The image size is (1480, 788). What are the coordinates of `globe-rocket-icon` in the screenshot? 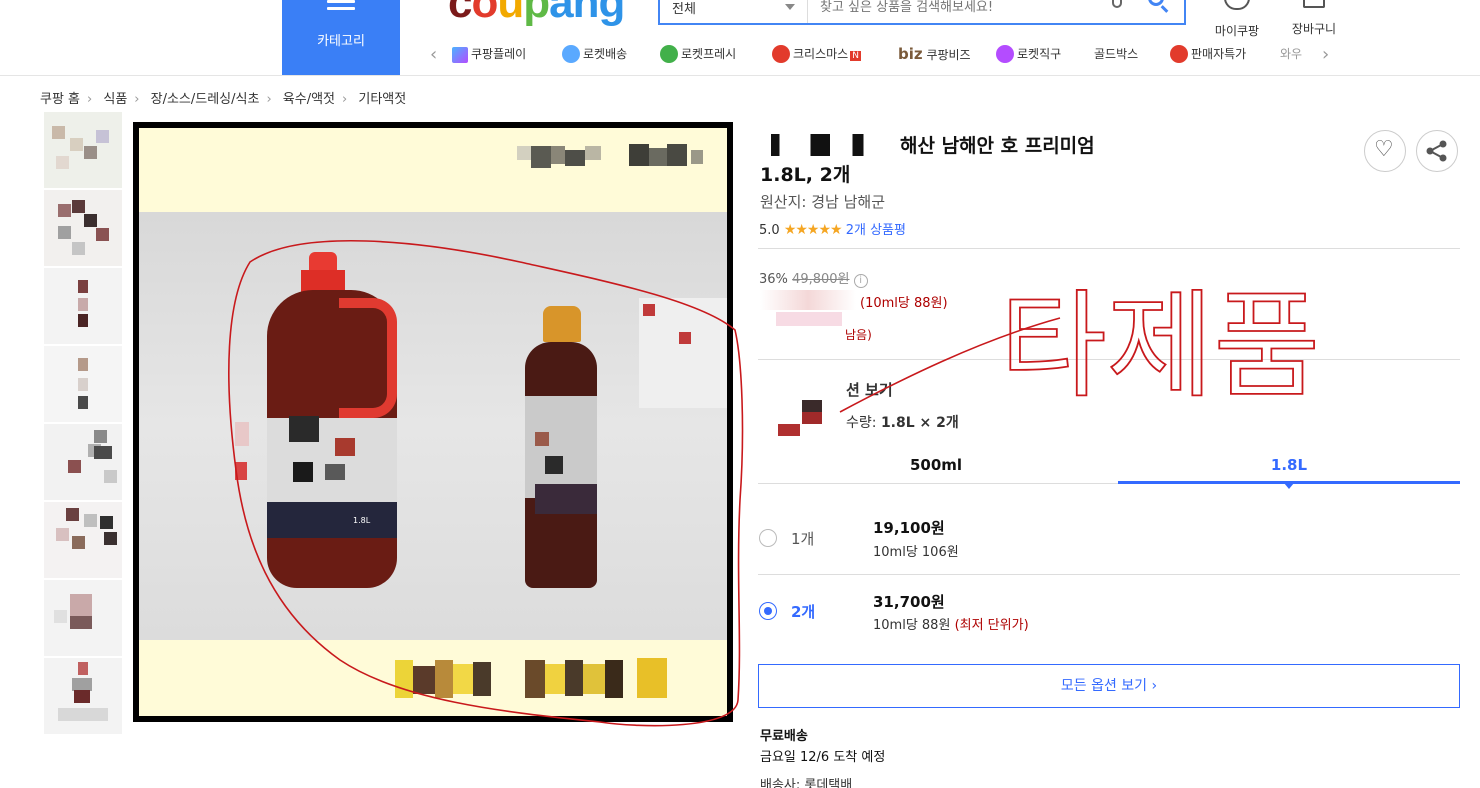 It's located at (1005, 54).